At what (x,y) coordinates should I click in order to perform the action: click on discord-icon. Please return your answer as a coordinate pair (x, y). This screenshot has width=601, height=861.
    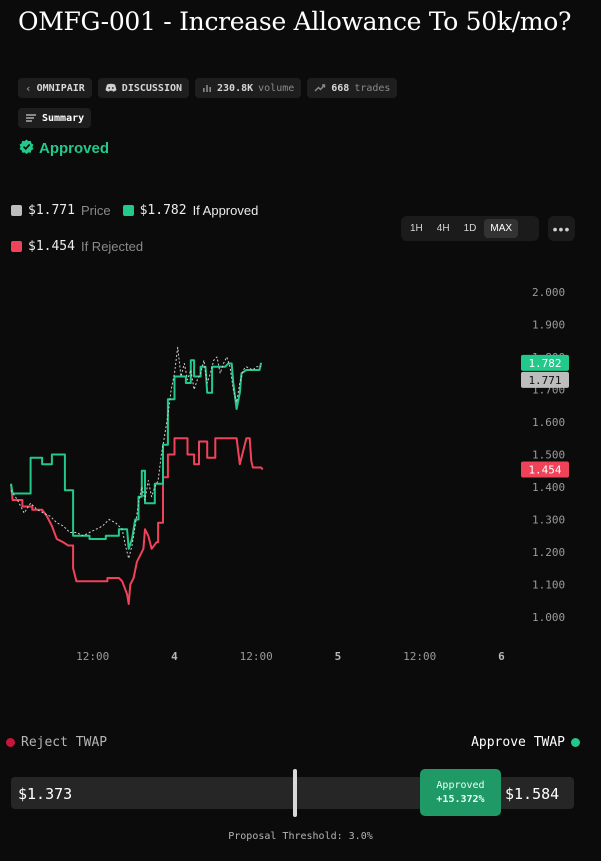
    Looking at the image, I should click on (111, 88).